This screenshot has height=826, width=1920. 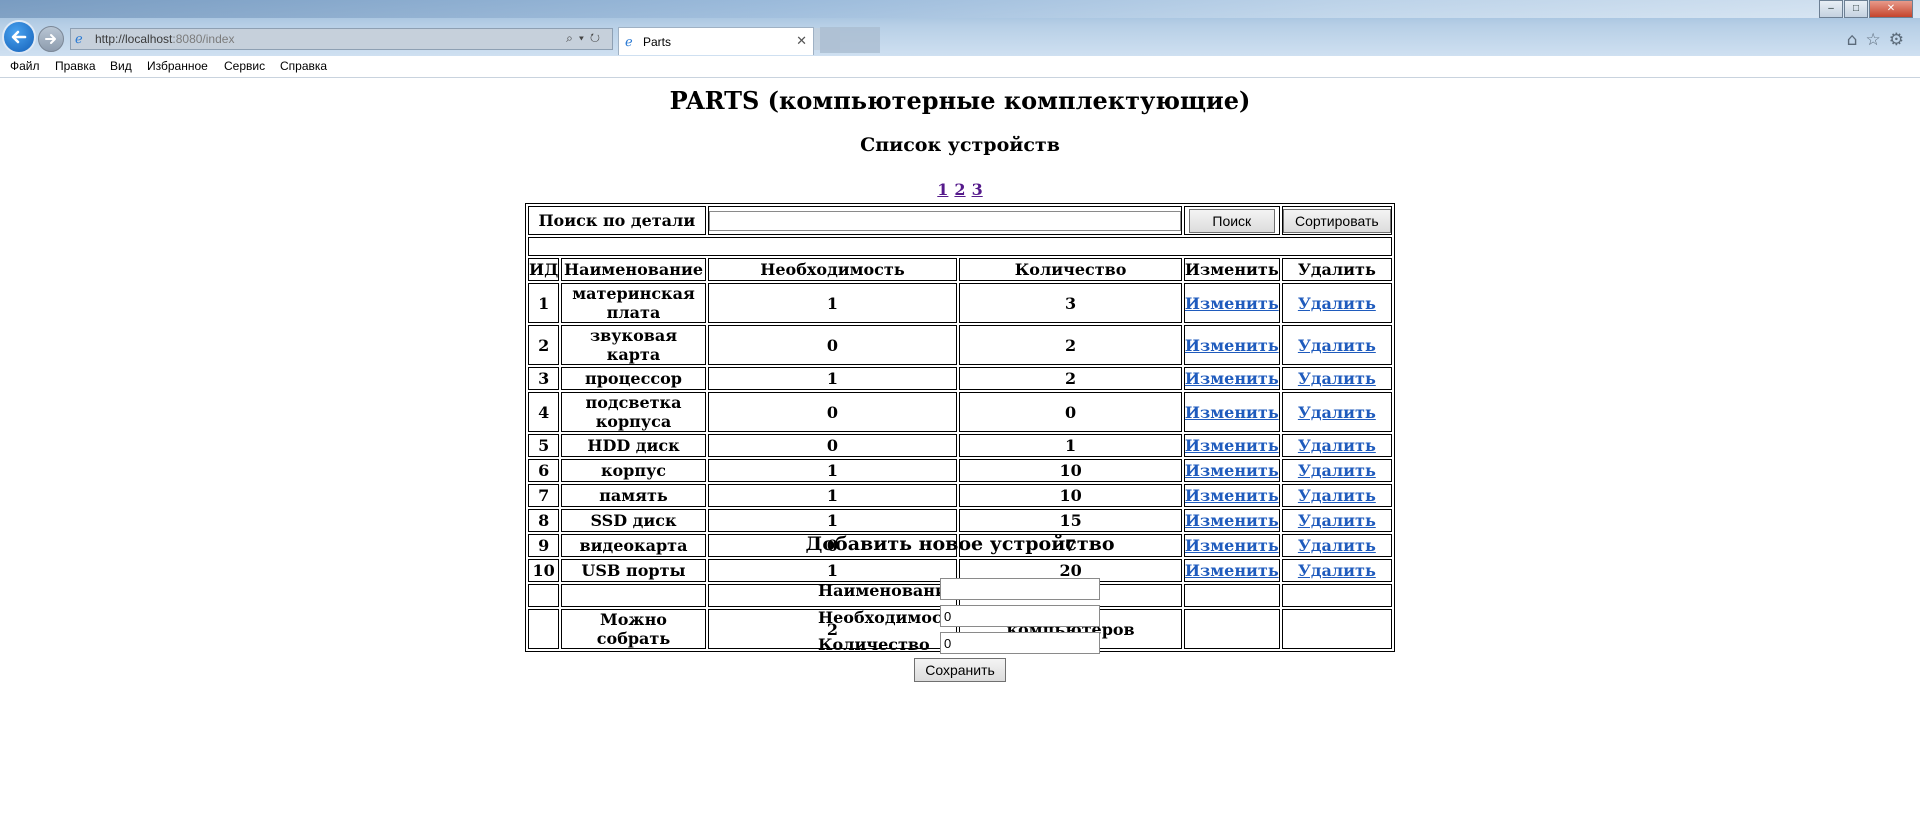 I want to click on home-icon: ⌂, so click(x=1856, y=40).